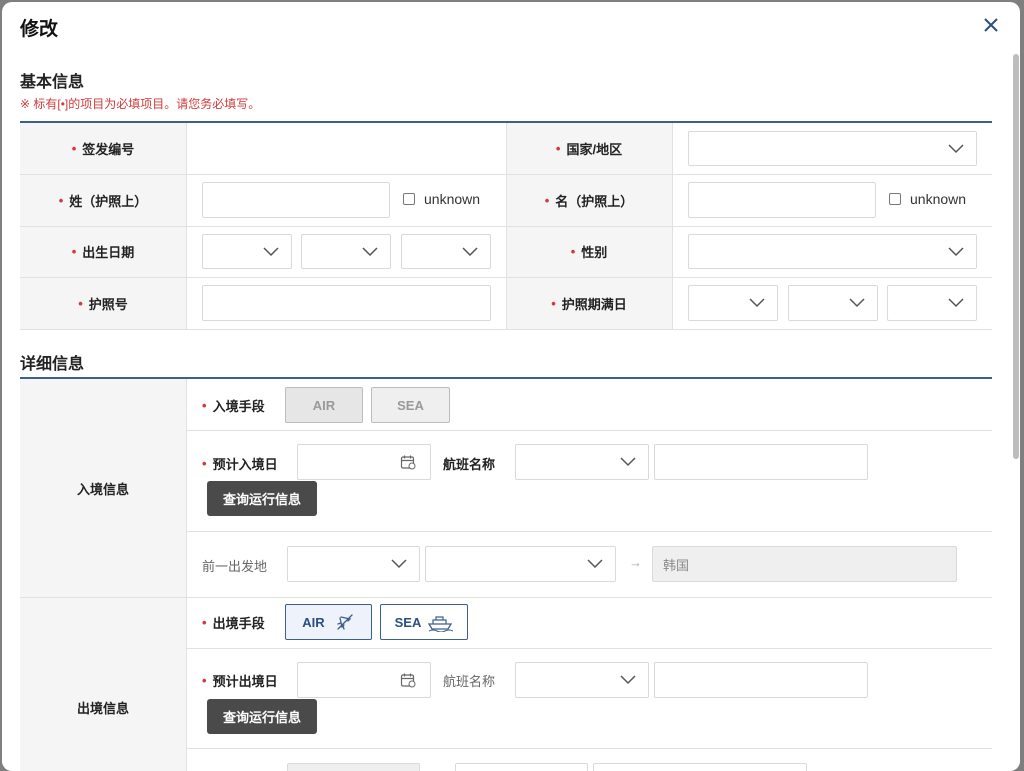 Image resolution: width=1024 pixels, height=771 pixels. What do you see at coordinates (328, 622) in the screenshot?
I see `exit-air-button: AIR` at bounding box center [328, 622].